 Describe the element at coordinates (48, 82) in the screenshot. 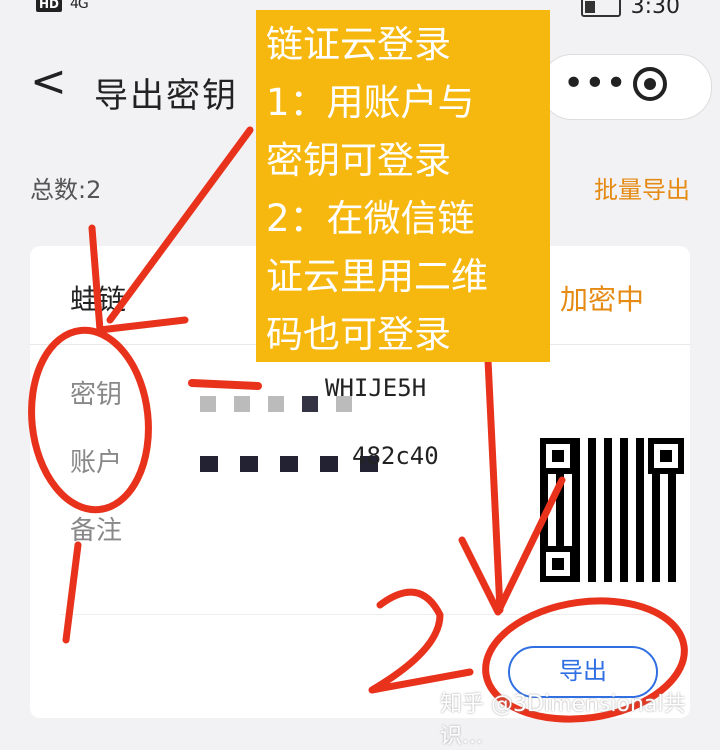

I see `back-icon: <` at that location.